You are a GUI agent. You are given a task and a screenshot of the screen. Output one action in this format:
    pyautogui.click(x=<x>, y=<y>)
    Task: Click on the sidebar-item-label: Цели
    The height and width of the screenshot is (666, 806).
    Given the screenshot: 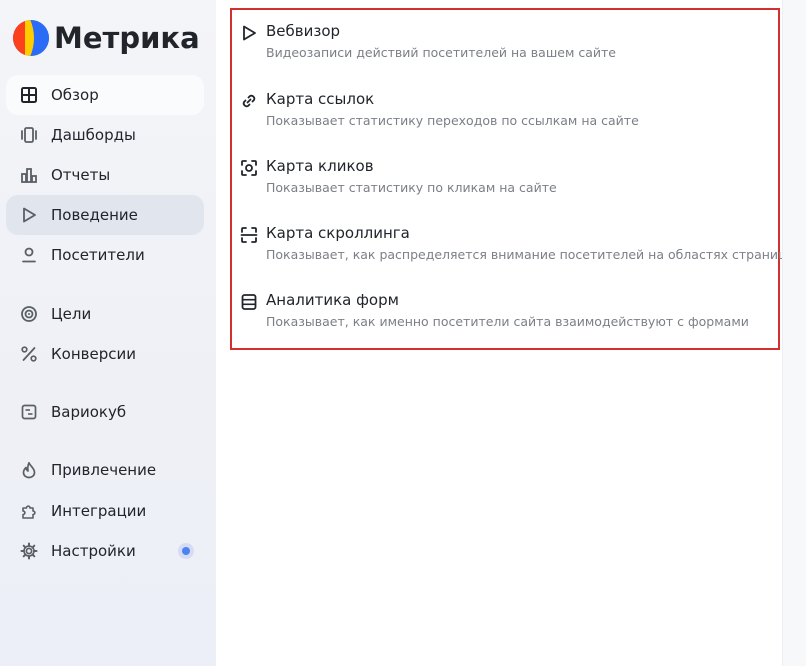 What is the action you would take?
    pyautogui.click(x=71, y=314)
    